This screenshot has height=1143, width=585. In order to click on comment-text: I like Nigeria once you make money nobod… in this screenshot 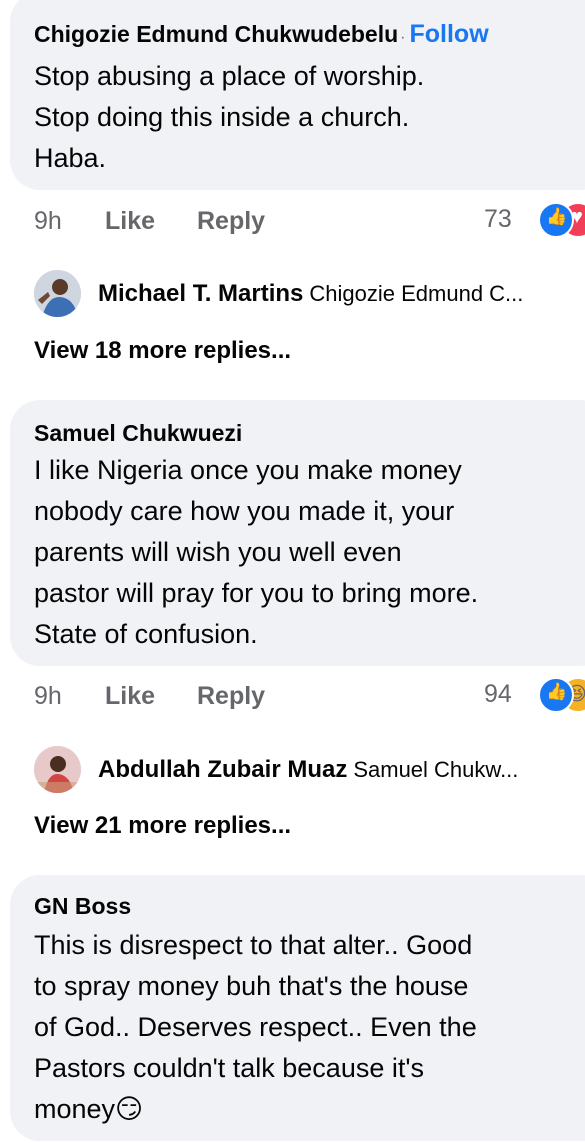, I will do `click(256, 552)`.